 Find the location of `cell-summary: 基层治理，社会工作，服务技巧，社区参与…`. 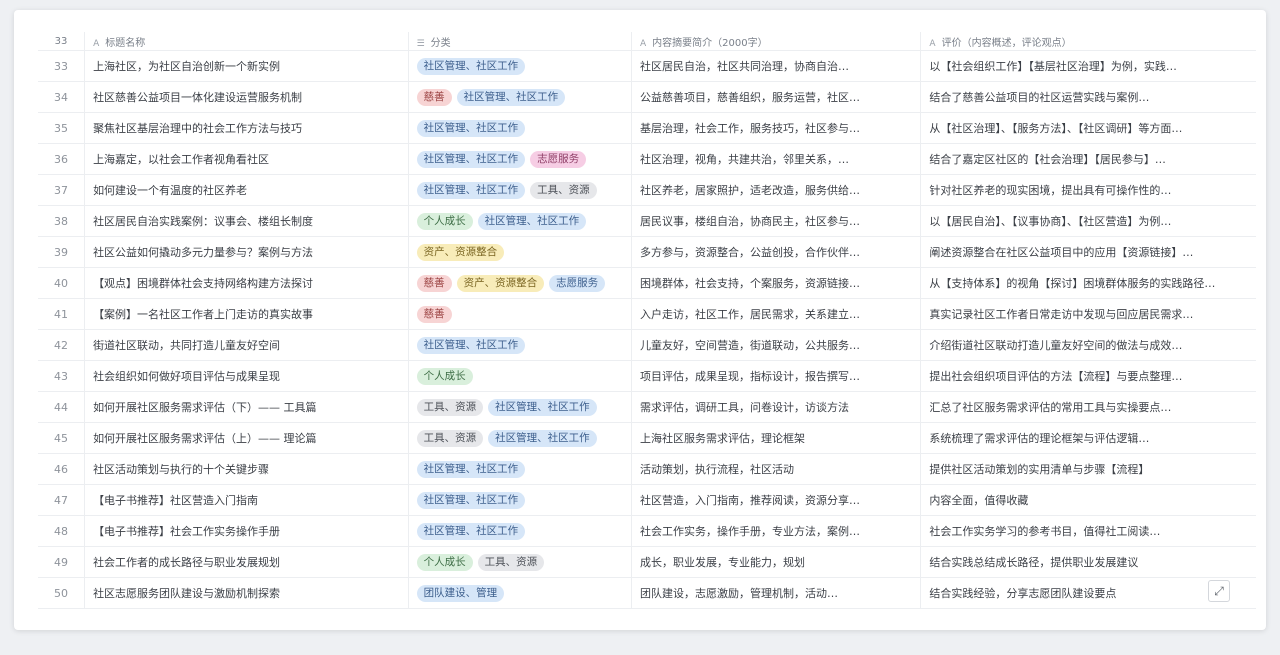

cell-summary: 基层治理，社会工作，服务技巧，社区参与… is located at coordinates (776, 128).